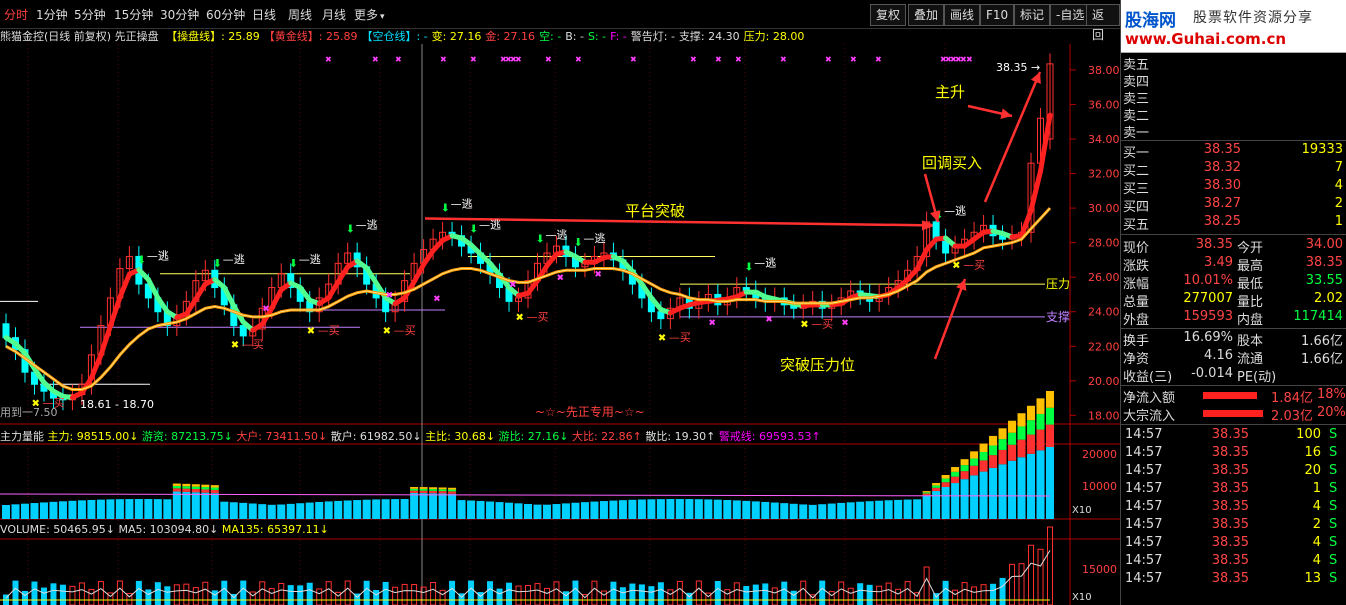 This screenshot has height=605, width=1346. I want to click on toolbar-button: -自选, so click(1070, 15).